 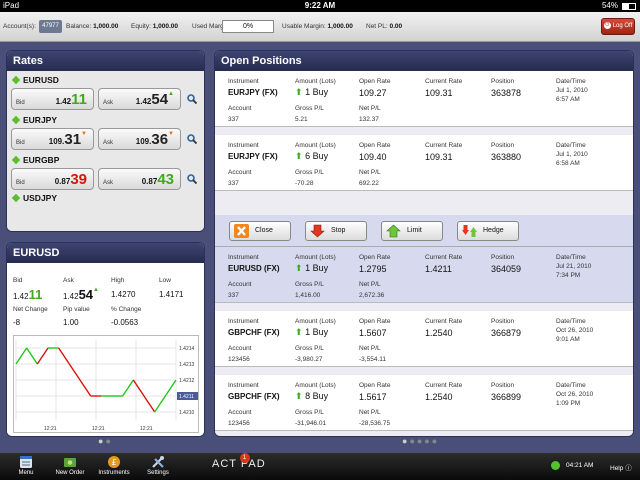 I want to click on net-change-label: Net Change, so click(x=30, y=309).